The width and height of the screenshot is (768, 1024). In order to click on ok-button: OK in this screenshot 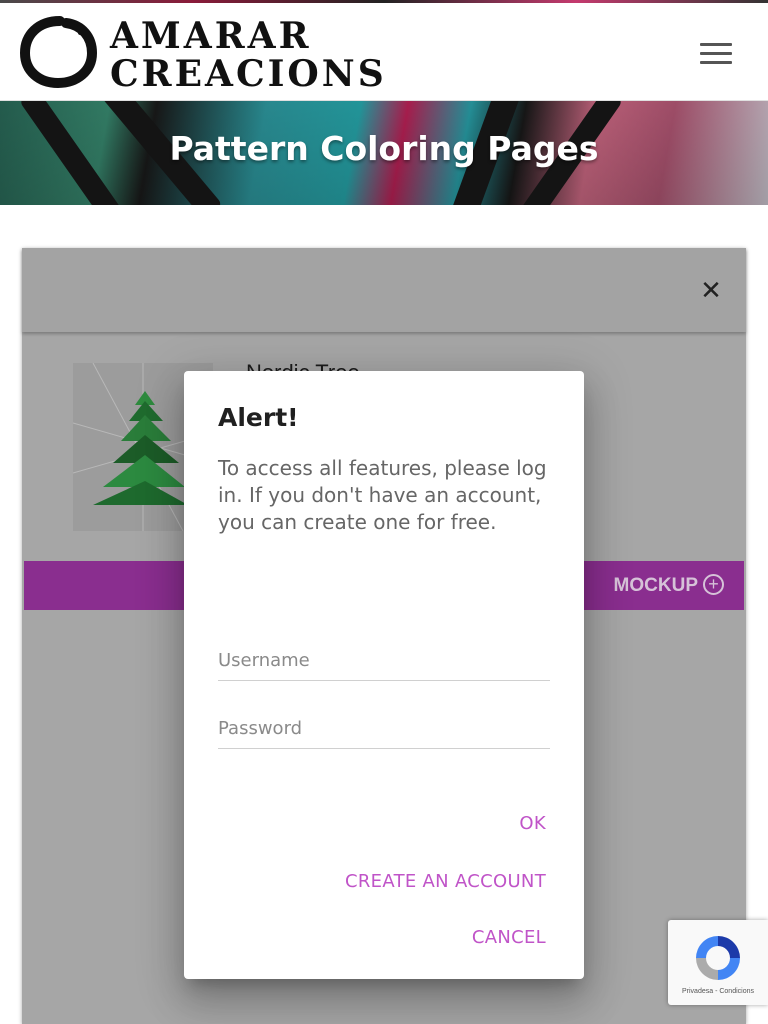, I will do `click(532, 823)`.